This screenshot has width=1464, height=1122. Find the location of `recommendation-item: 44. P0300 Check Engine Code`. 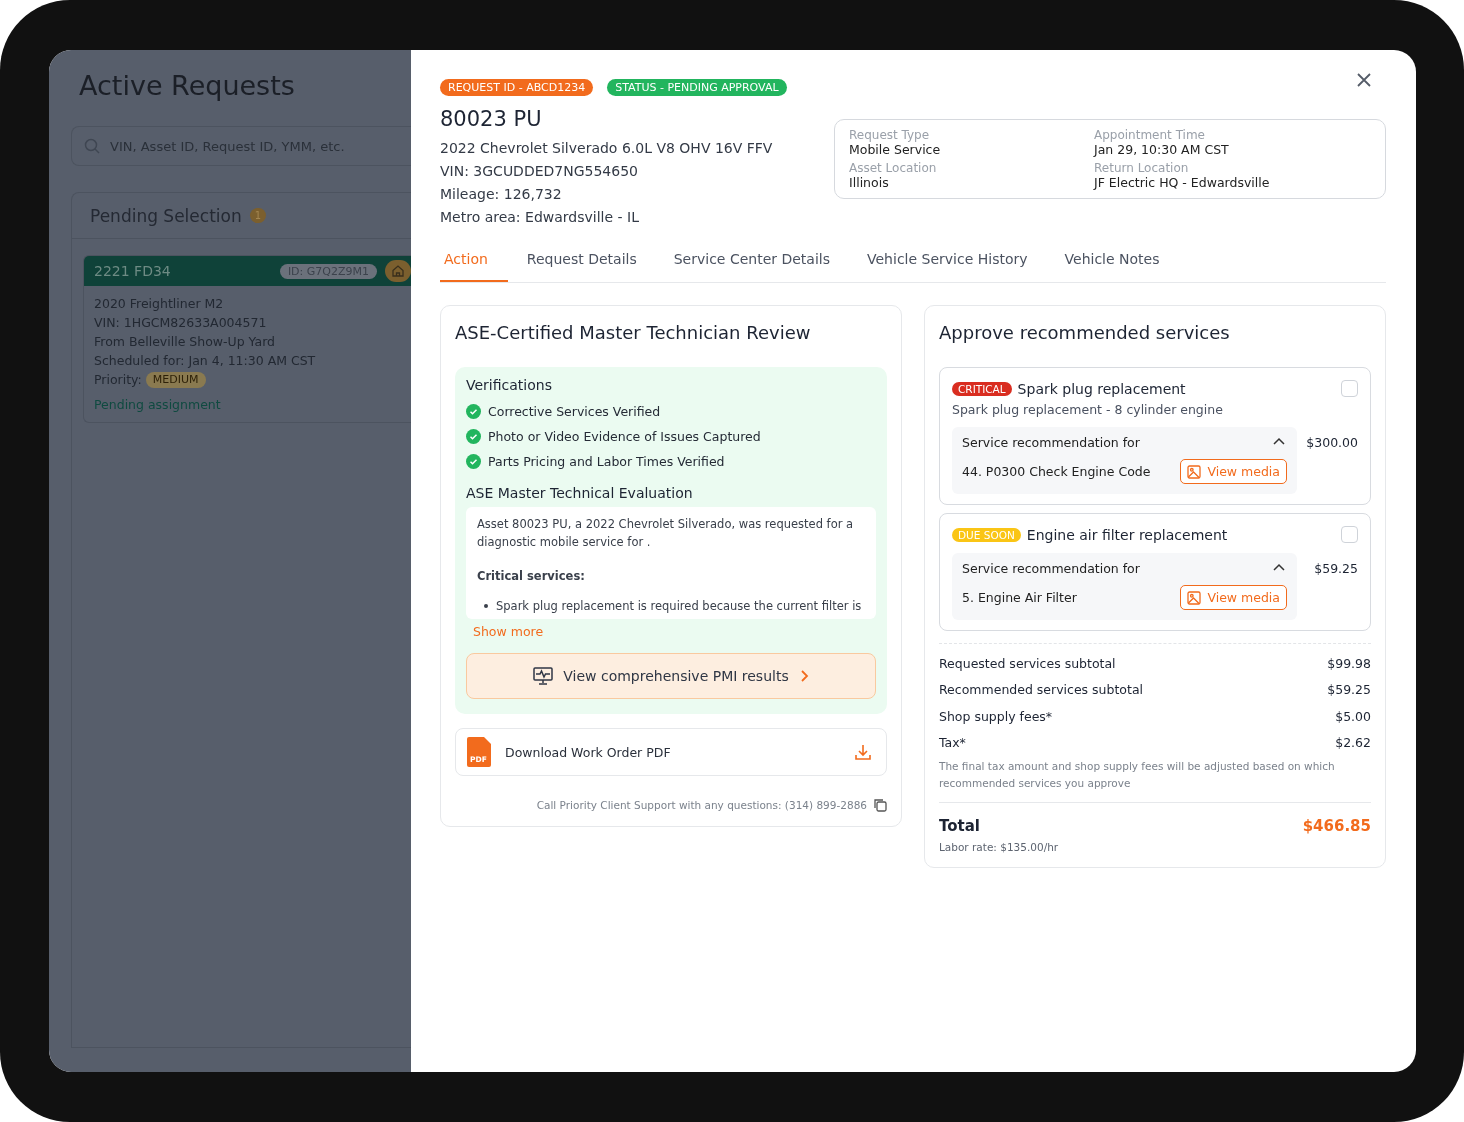

recommendation-item: 44. P0300 Check Engine Code is located at coordinates (1056, 471).